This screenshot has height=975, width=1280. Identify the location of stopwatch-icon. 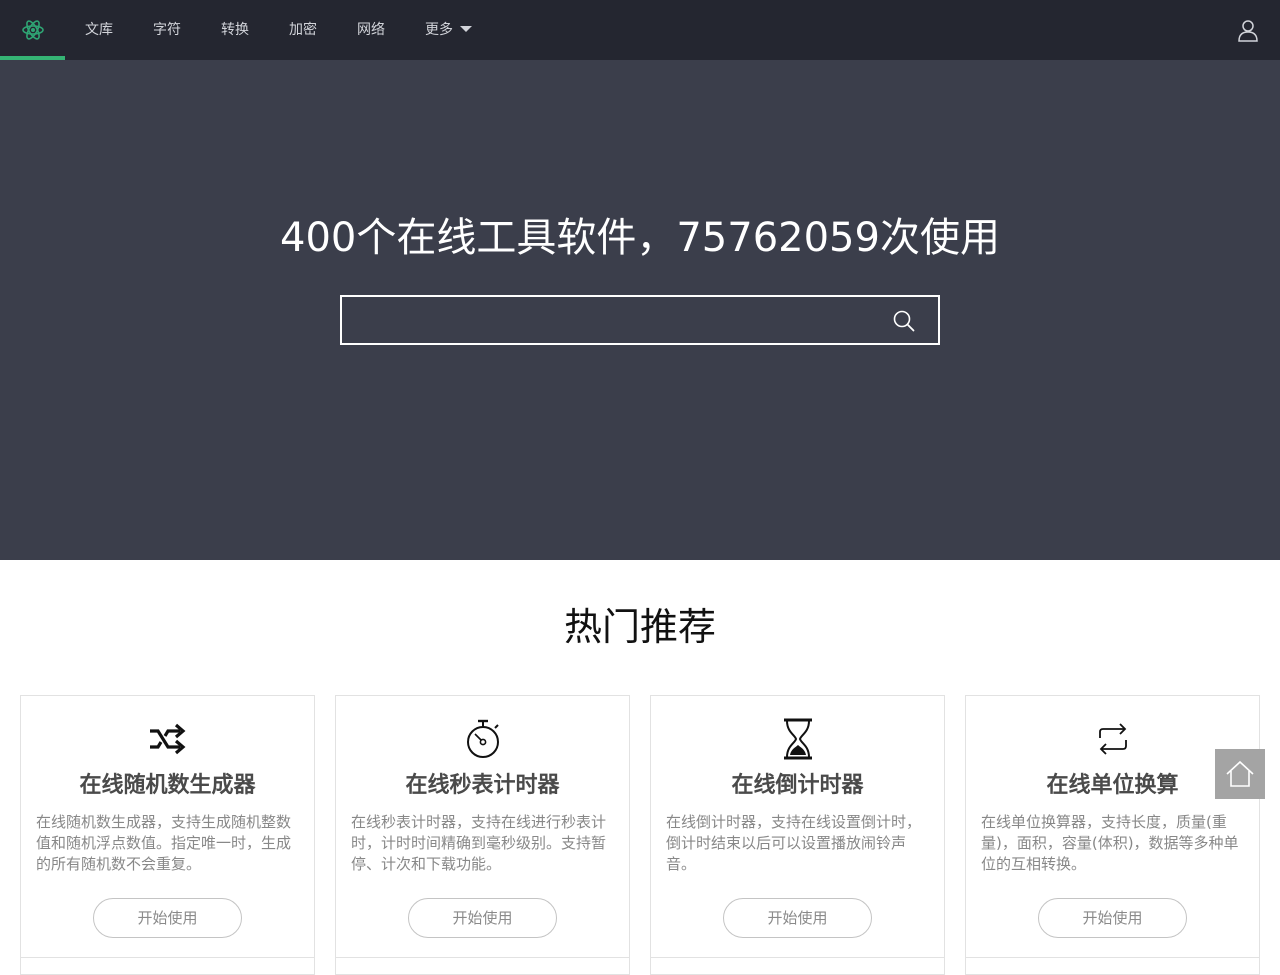
(482, 738).